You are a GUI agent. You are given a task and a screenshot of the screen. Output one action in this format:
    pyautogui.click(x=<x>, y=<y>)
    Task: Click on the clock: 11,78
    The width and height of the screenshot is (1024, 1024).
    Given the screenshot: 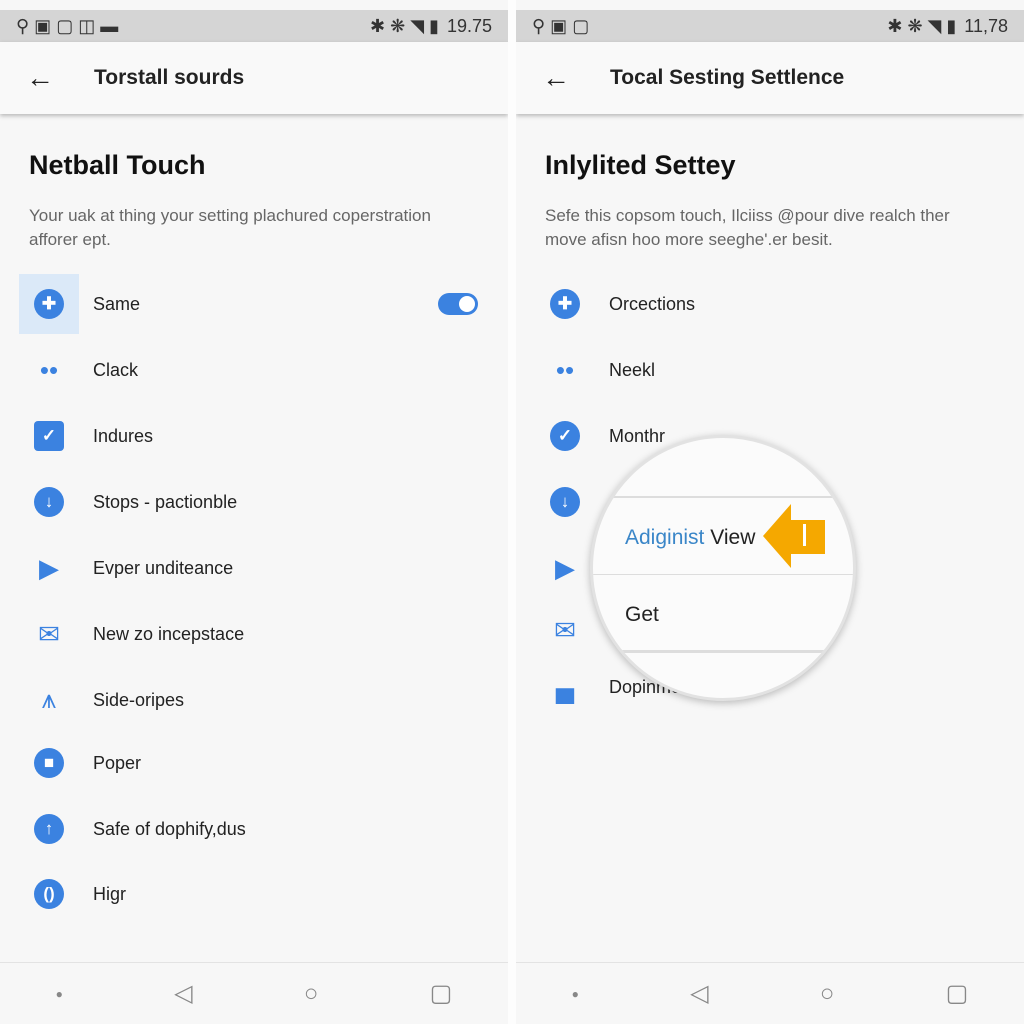 What is the action you would take?
    pyautogui.click(x=986, y=25)
    